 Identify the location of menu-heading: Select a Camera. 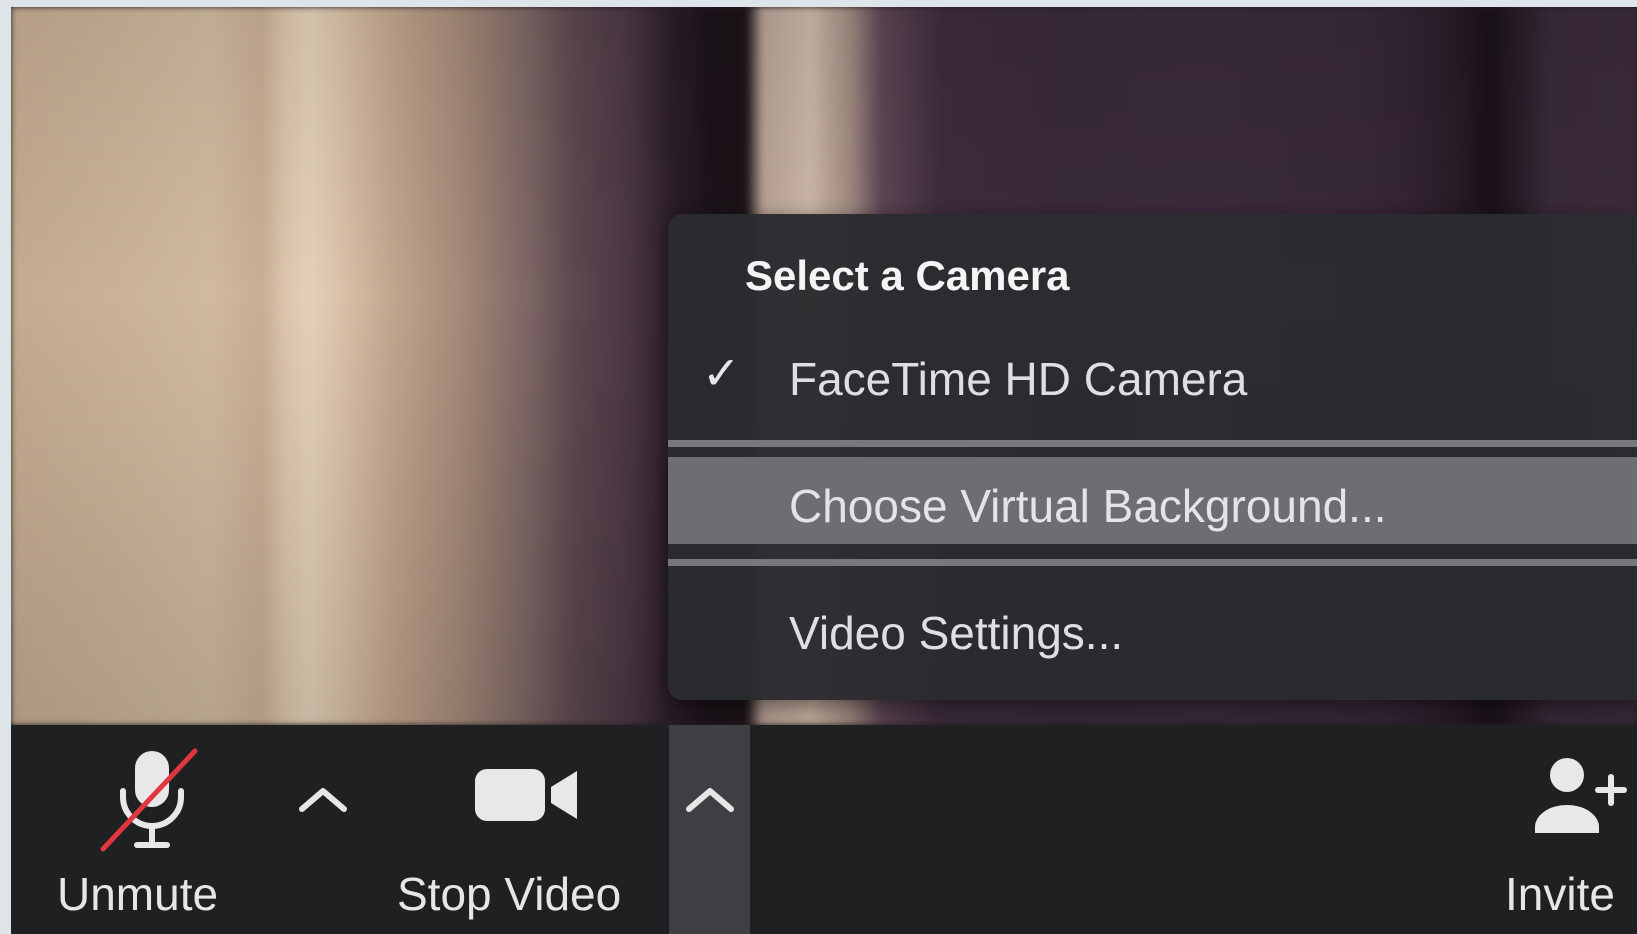
(907, 275).